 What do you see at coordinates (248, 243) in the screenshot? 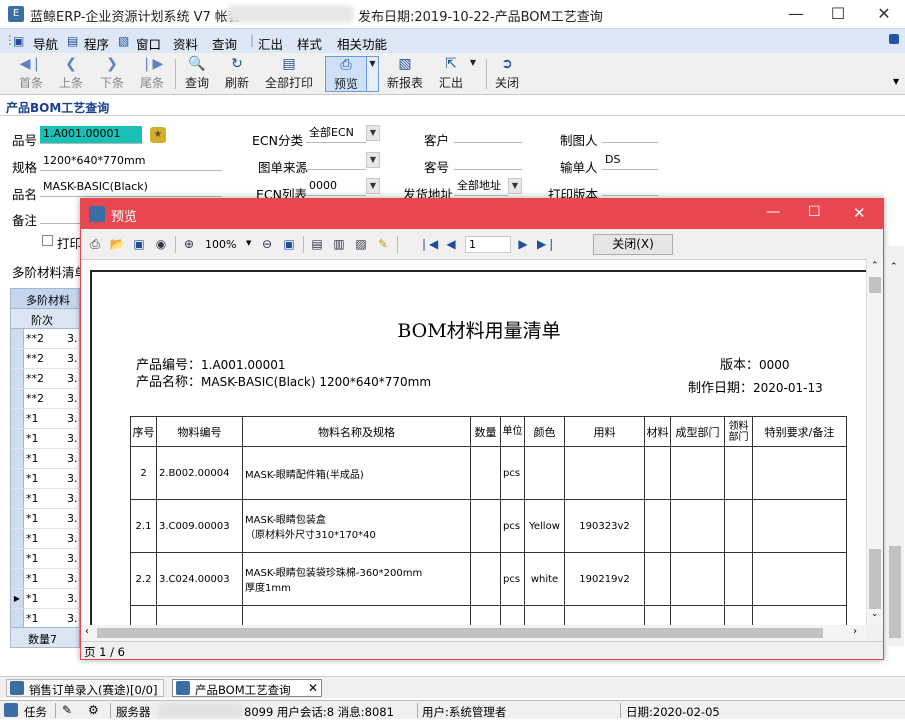
I see `chevron-down-icon: ▼` at bounding box center [248, 243].